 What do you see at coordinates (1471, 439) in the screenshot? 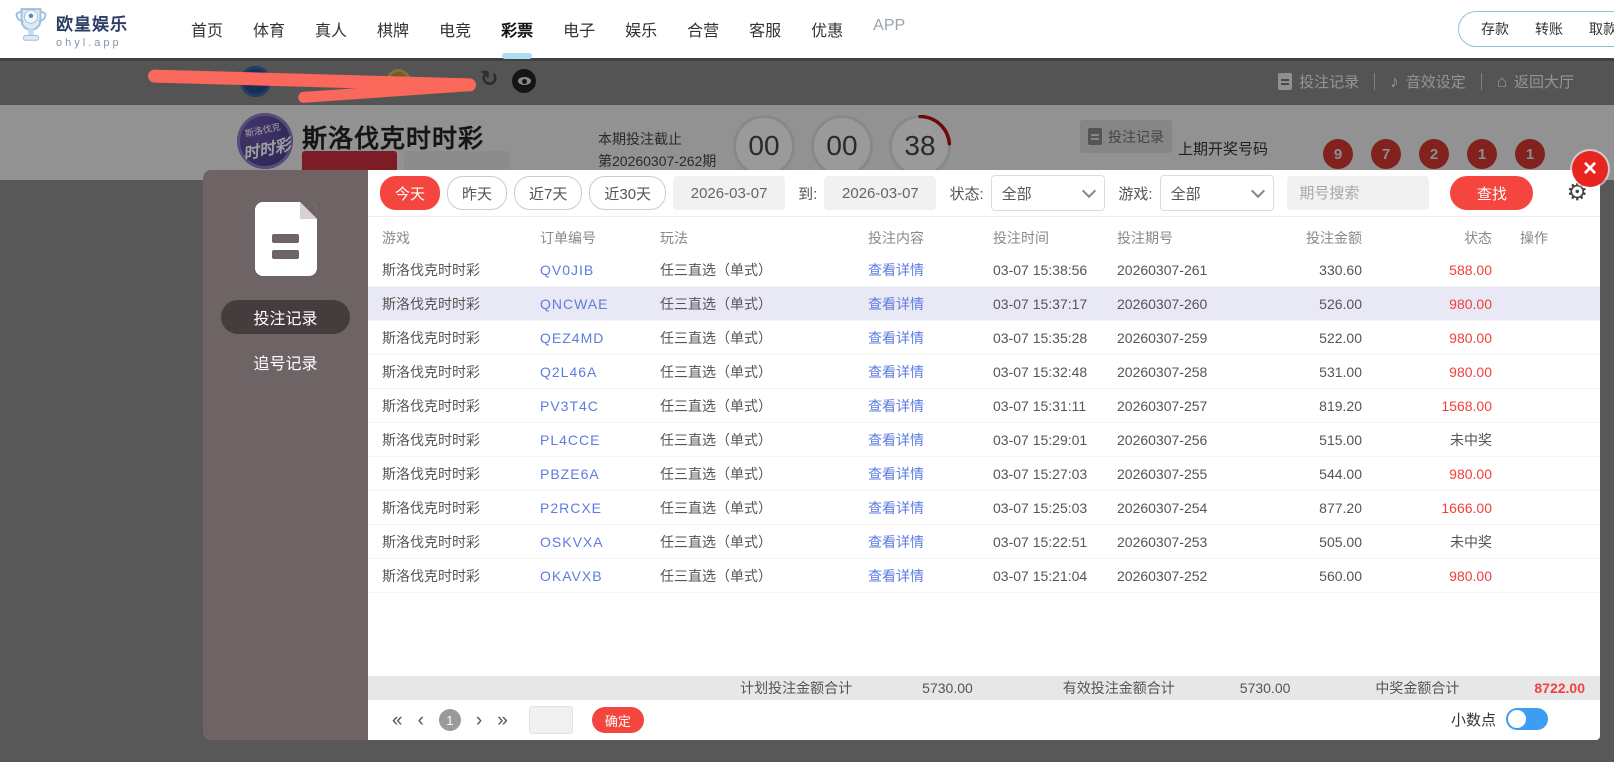
I see `cell-status: 未中奖` at bounding box center [1471, 439].